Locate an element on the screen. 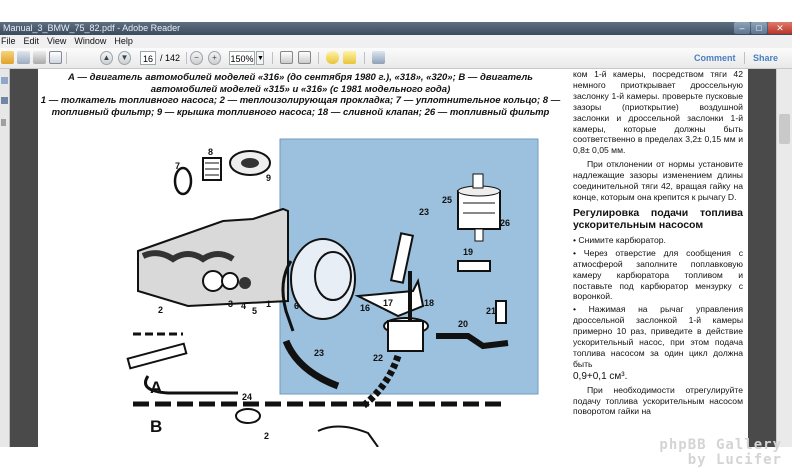  zoom-out-icon: − is located at coordinates (196, 58).